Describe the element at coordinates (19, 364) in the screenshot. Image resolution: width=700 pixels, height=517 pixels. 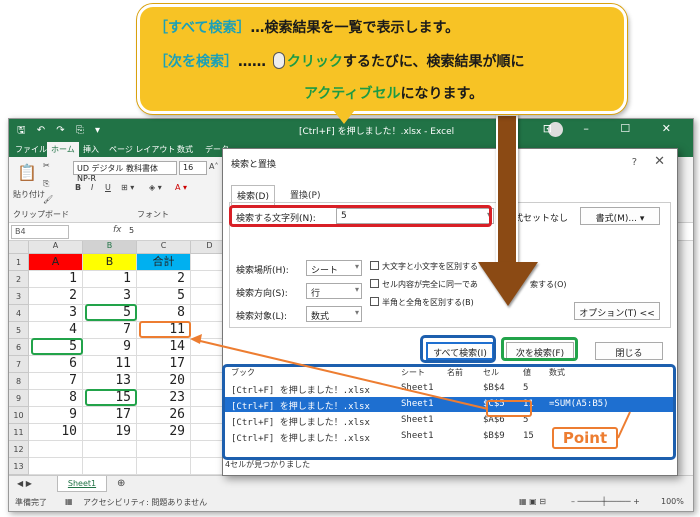
I see `row-header: 7` at that location.